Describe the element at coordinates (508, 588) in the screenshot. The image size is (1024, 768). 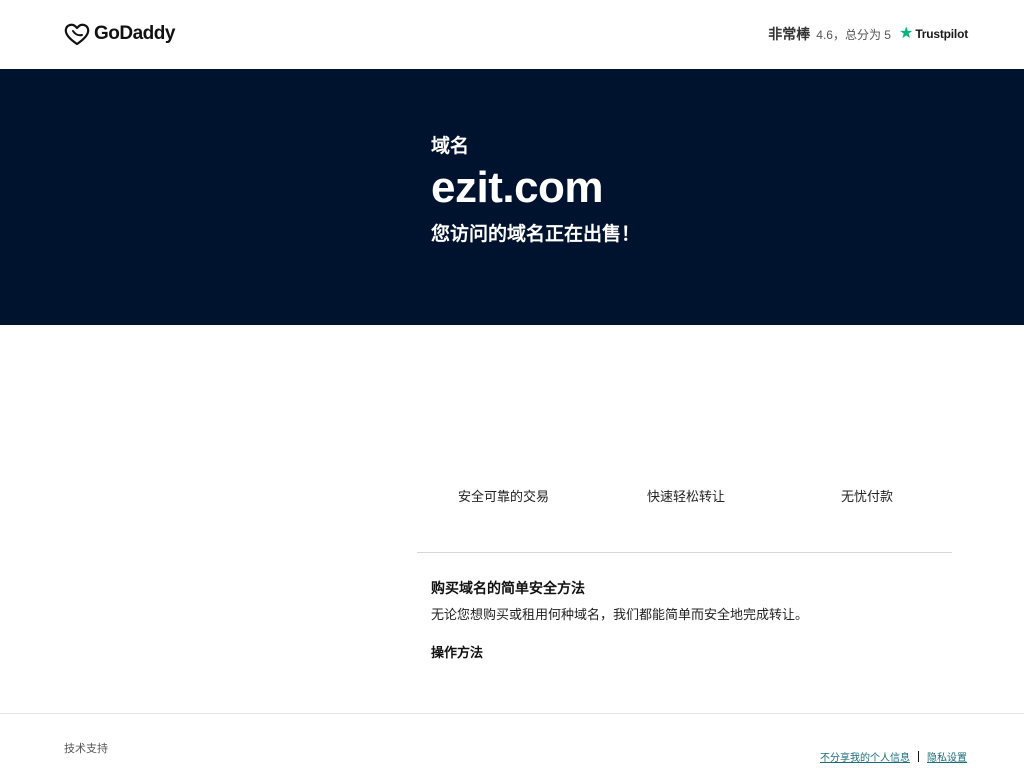
I see `info-title: 购买域名的简单安全方法` at that location.